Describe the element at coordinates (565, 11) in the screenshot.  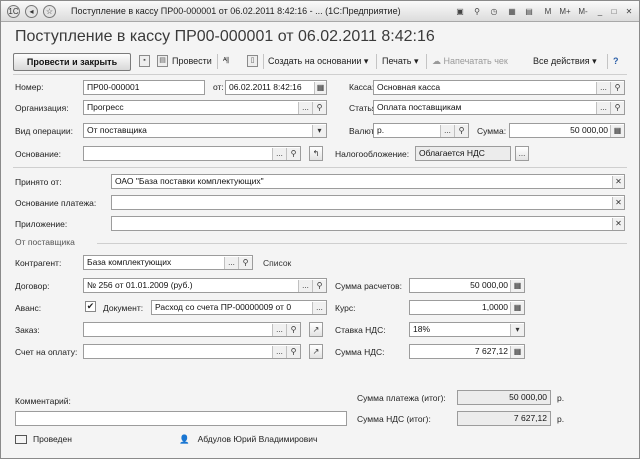
I see `memory-plus-button: M+` at that location.